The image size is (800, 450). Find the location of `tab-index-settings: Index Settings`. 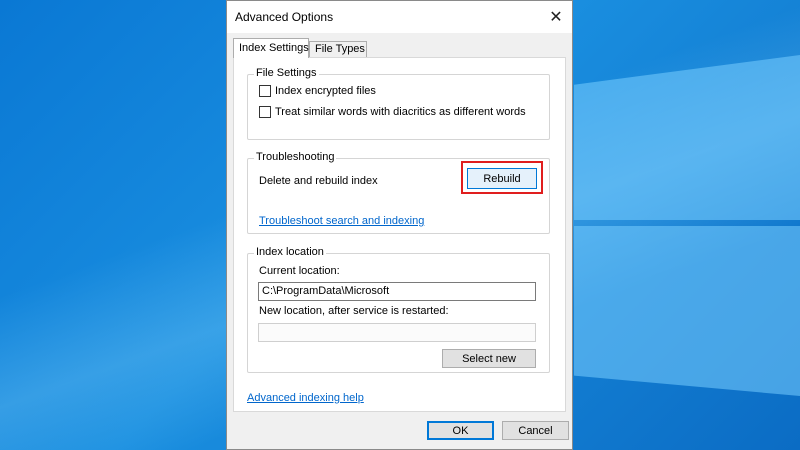

tab-index-settings: Index Settings is located at coordinates (271, 48).